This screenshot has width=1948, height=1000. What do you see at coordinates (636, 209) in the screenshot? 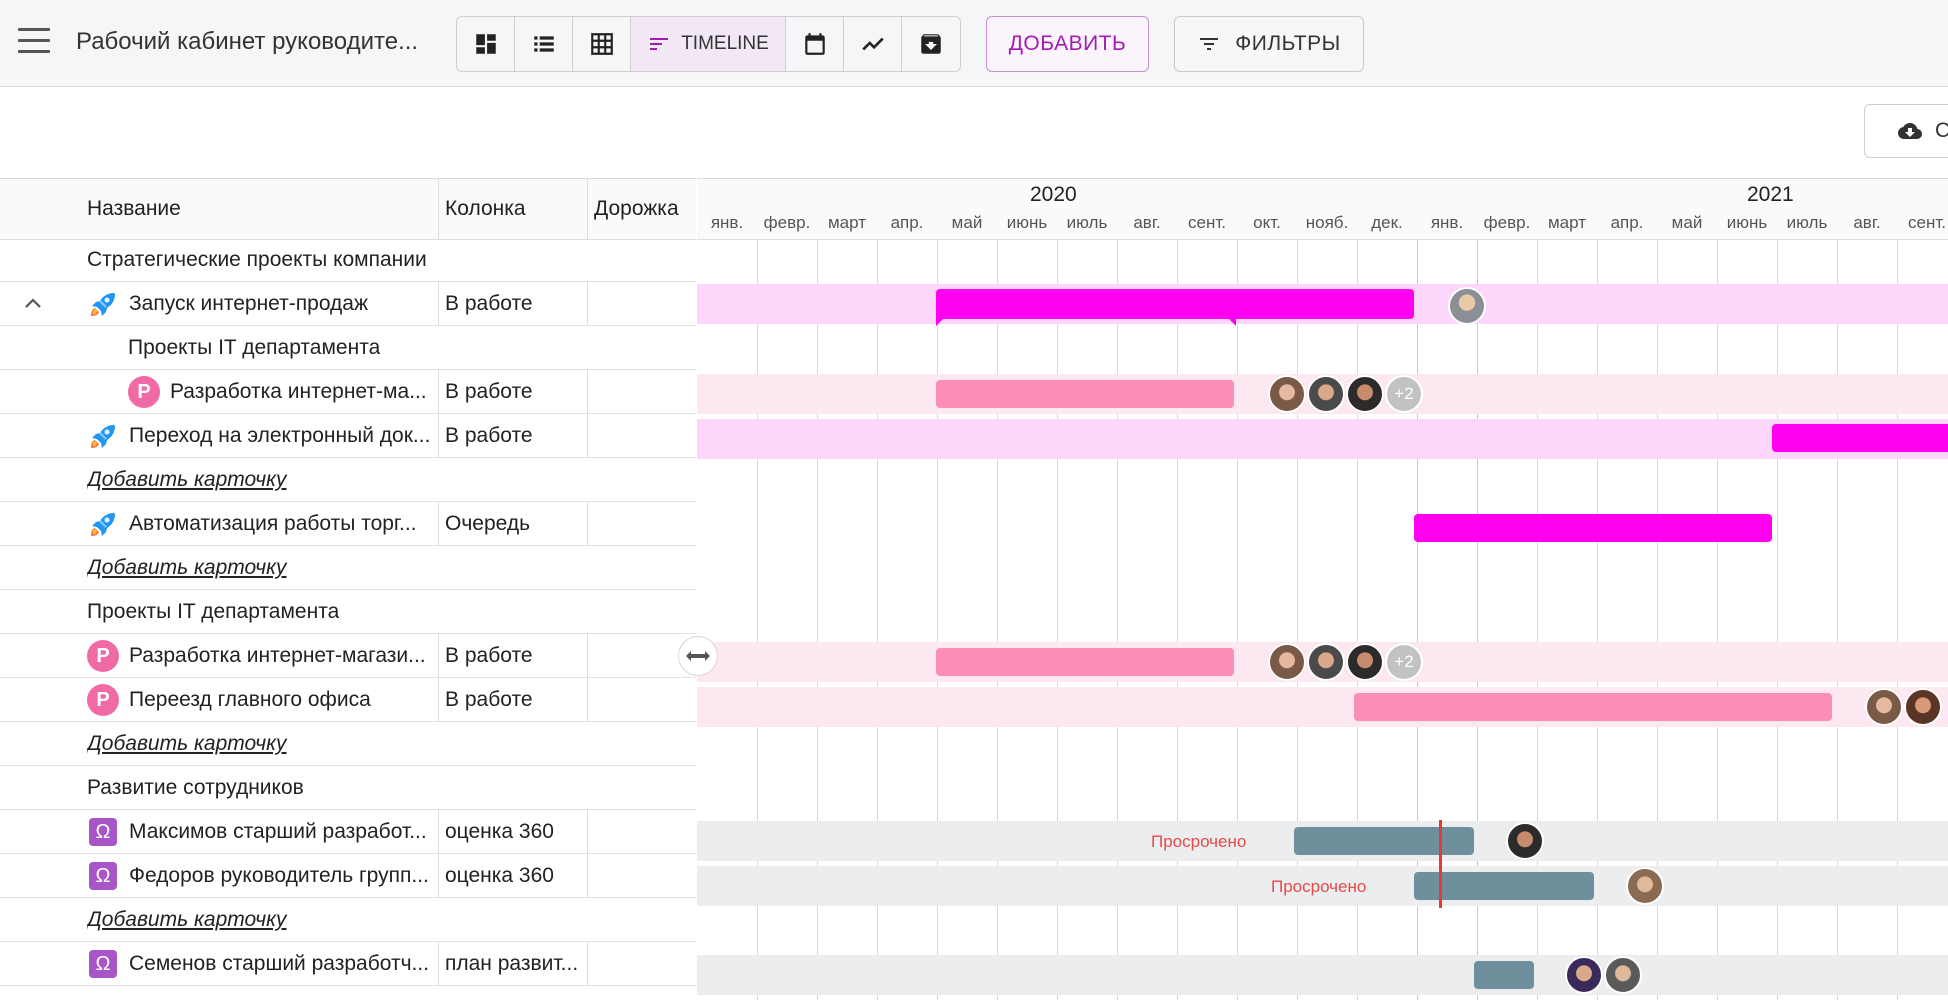
I see `header-lane: Дорожка` at bounding box center [636, 209].